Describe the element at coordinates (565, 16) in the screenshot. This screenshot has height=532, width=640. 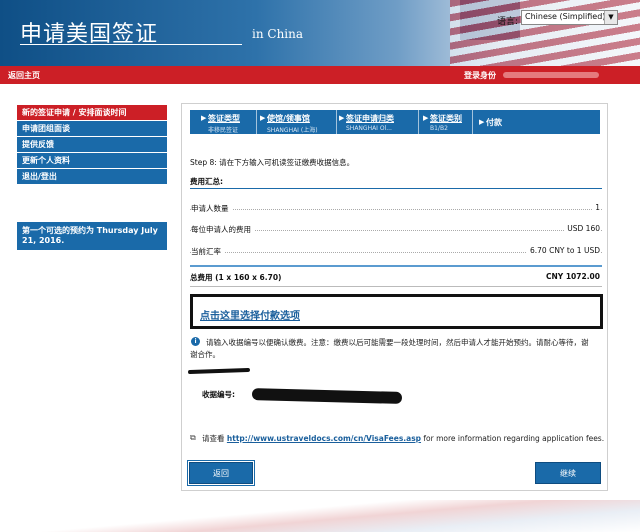
I see `language-selected-value: Chinese (Simplified)` at that location.